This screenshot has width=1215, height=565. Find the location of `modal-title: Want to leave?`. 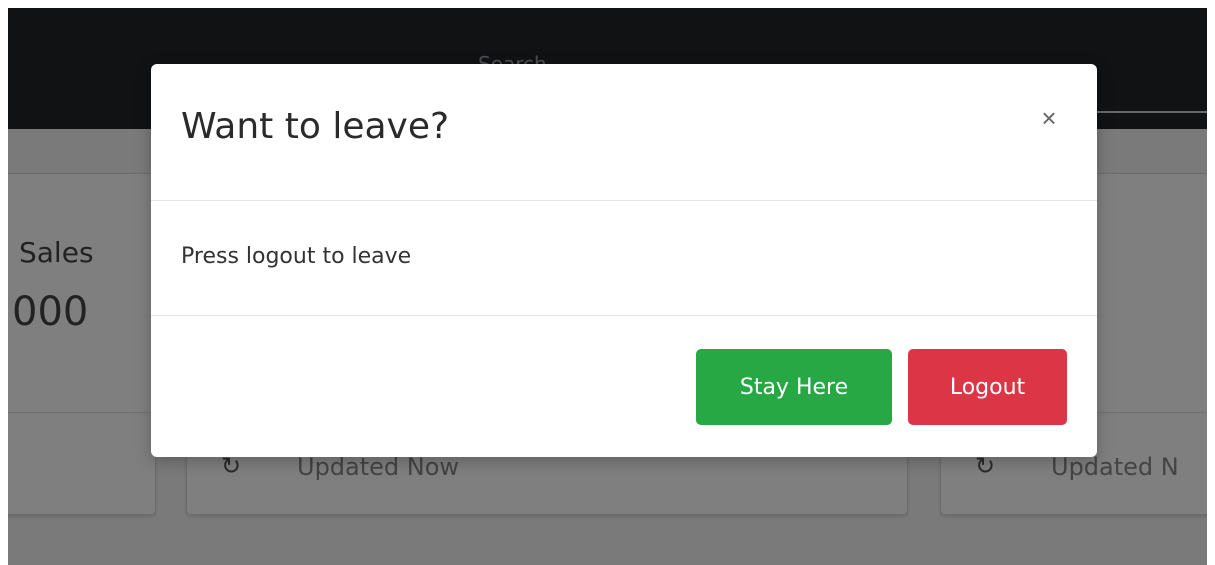

modal-title: Want to leave? is located at coordinates (315, 126).